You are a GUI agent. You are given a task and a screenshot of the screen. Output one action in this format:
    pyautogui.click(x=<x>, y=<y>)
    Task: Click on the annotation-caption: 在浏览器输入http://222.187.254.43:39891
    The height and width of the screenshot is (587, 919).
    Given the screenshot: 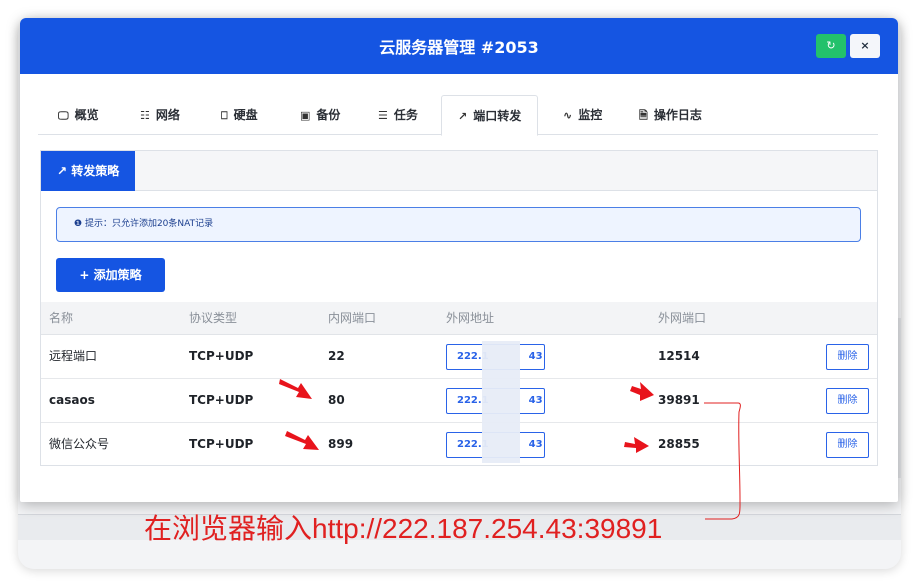 What is the action you would take?
    pyautogui.click(x=403, y=528)
    